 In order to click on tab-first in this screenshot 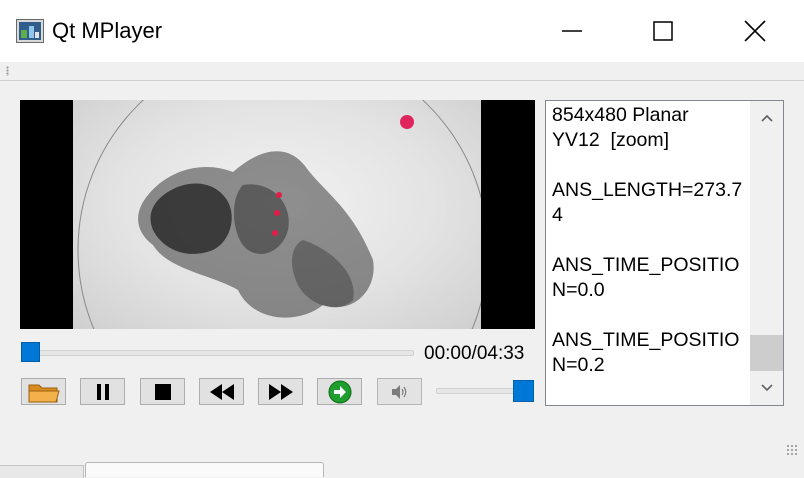, I will do `click(42, 471)`.